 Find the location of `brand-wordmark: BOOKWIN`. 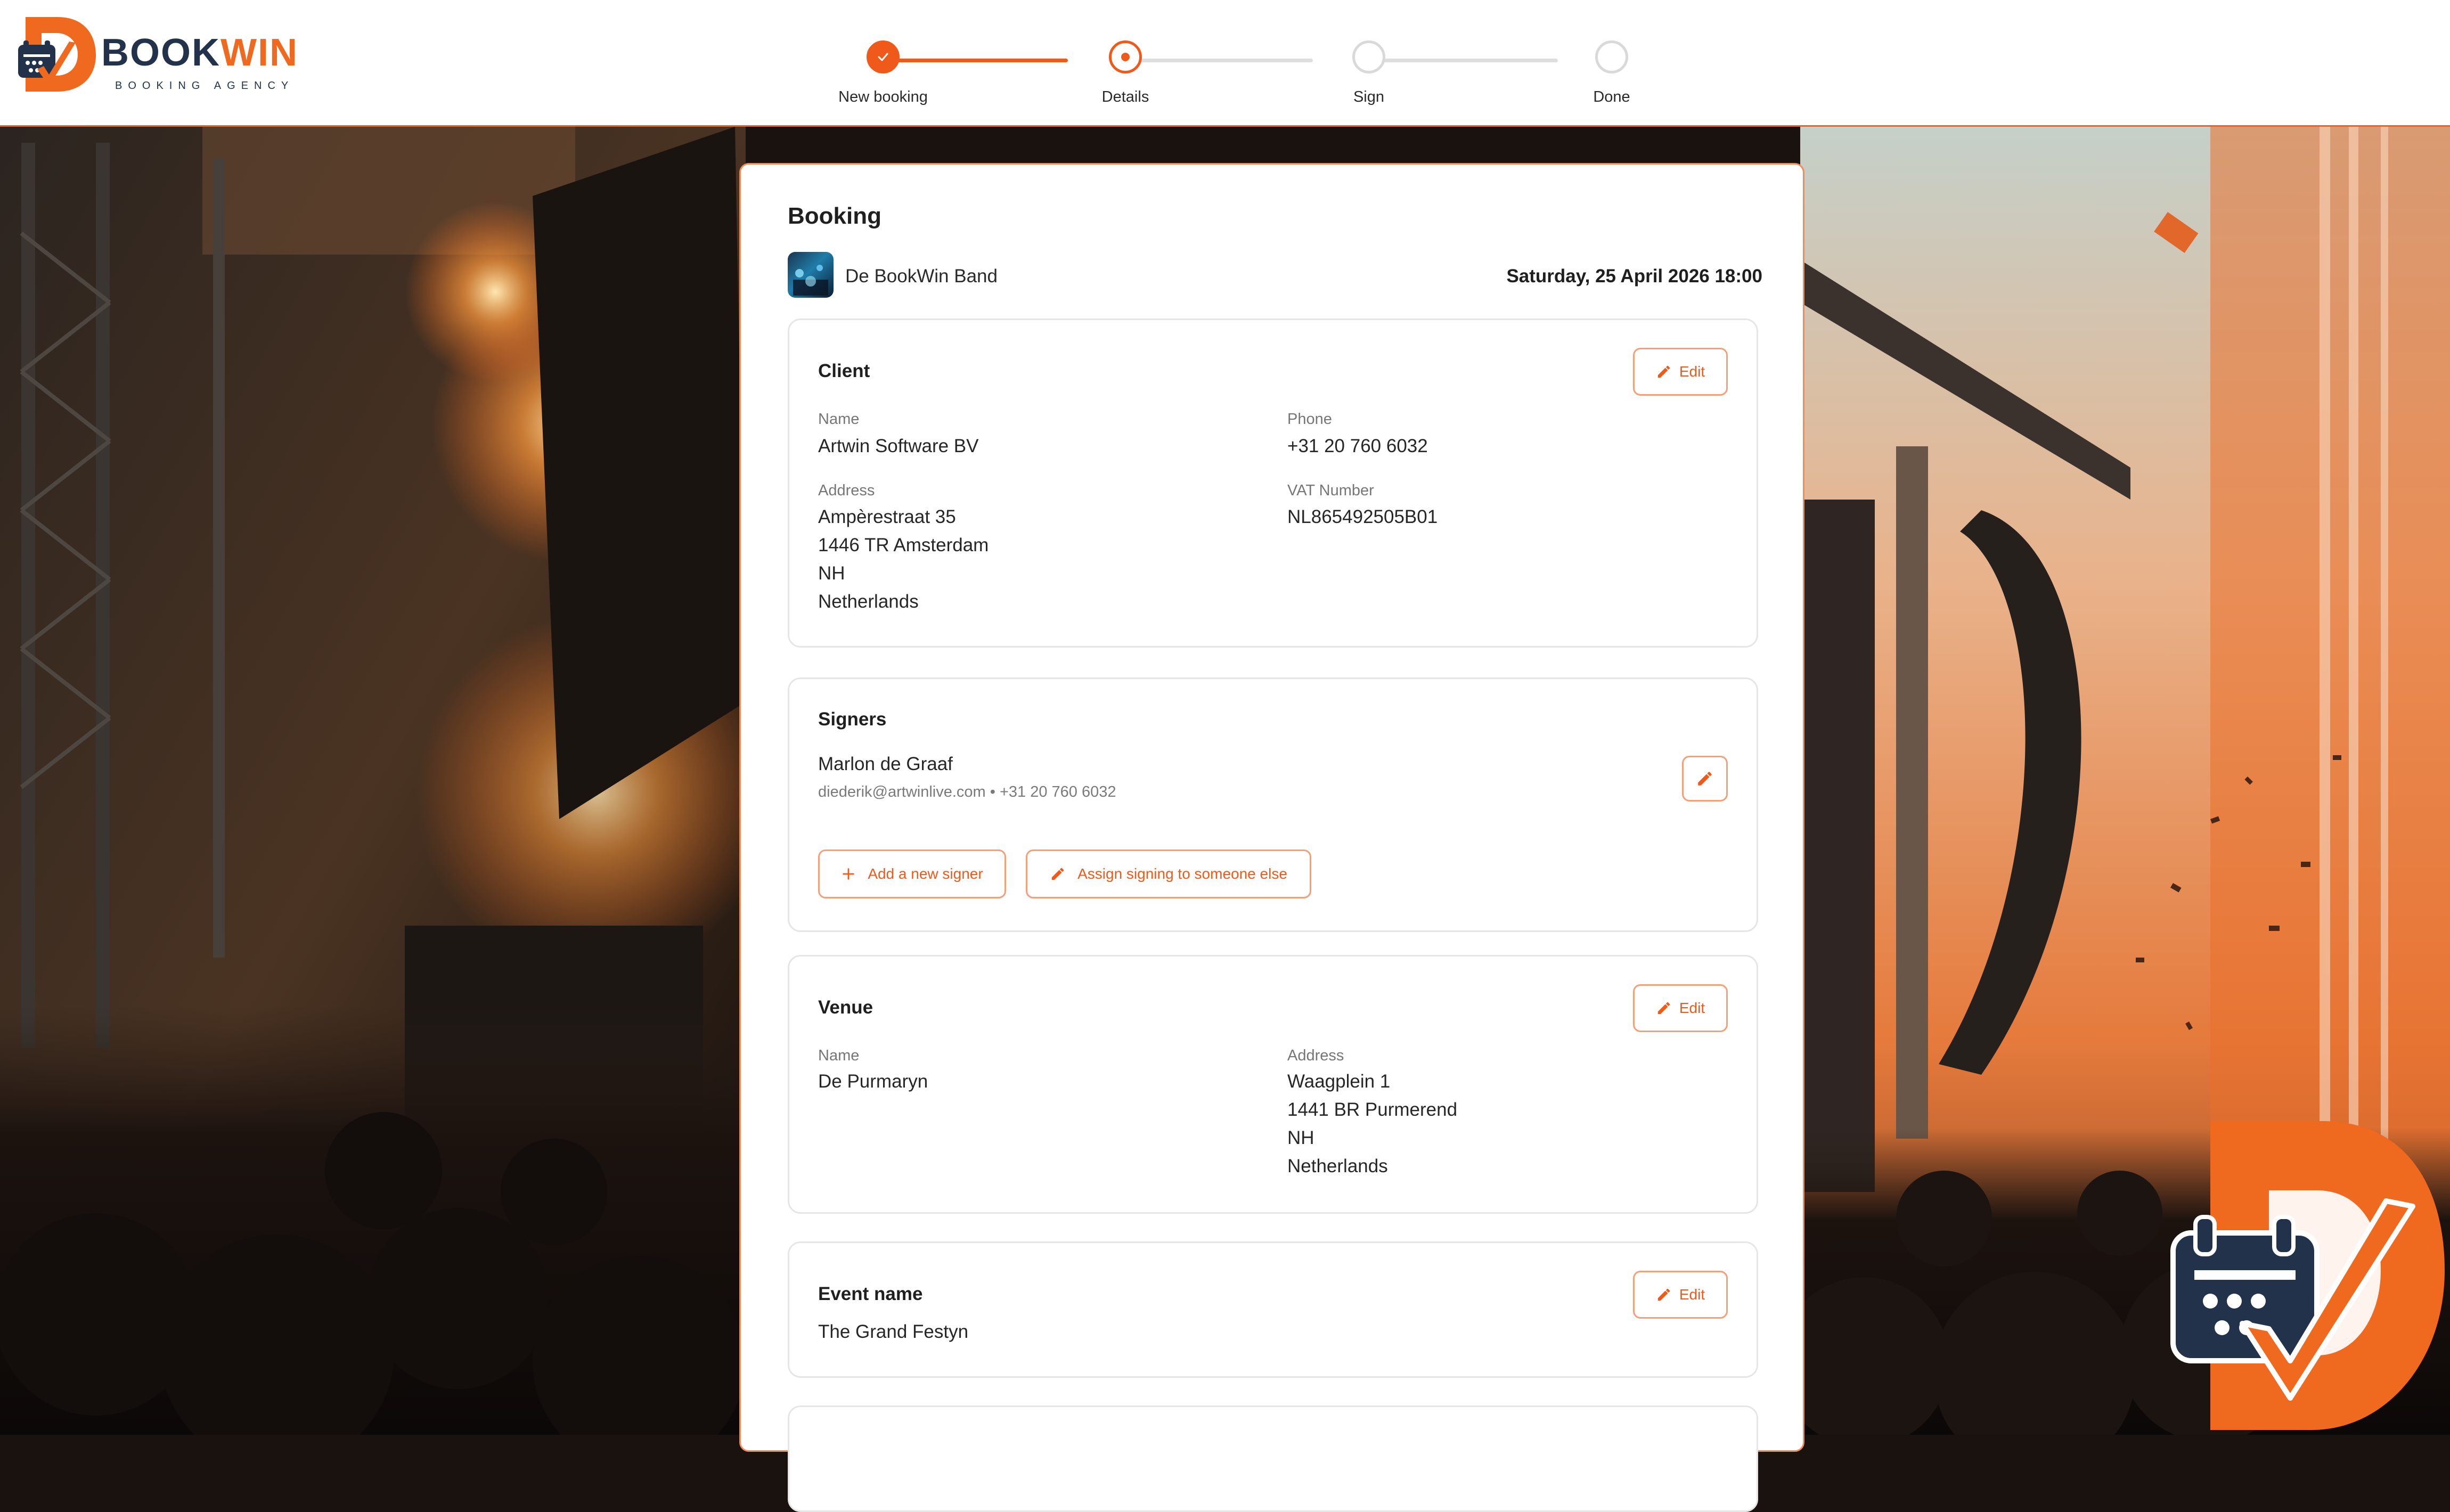

brand-wordmark: BOOKWIN is located at coordinates (200, 52).